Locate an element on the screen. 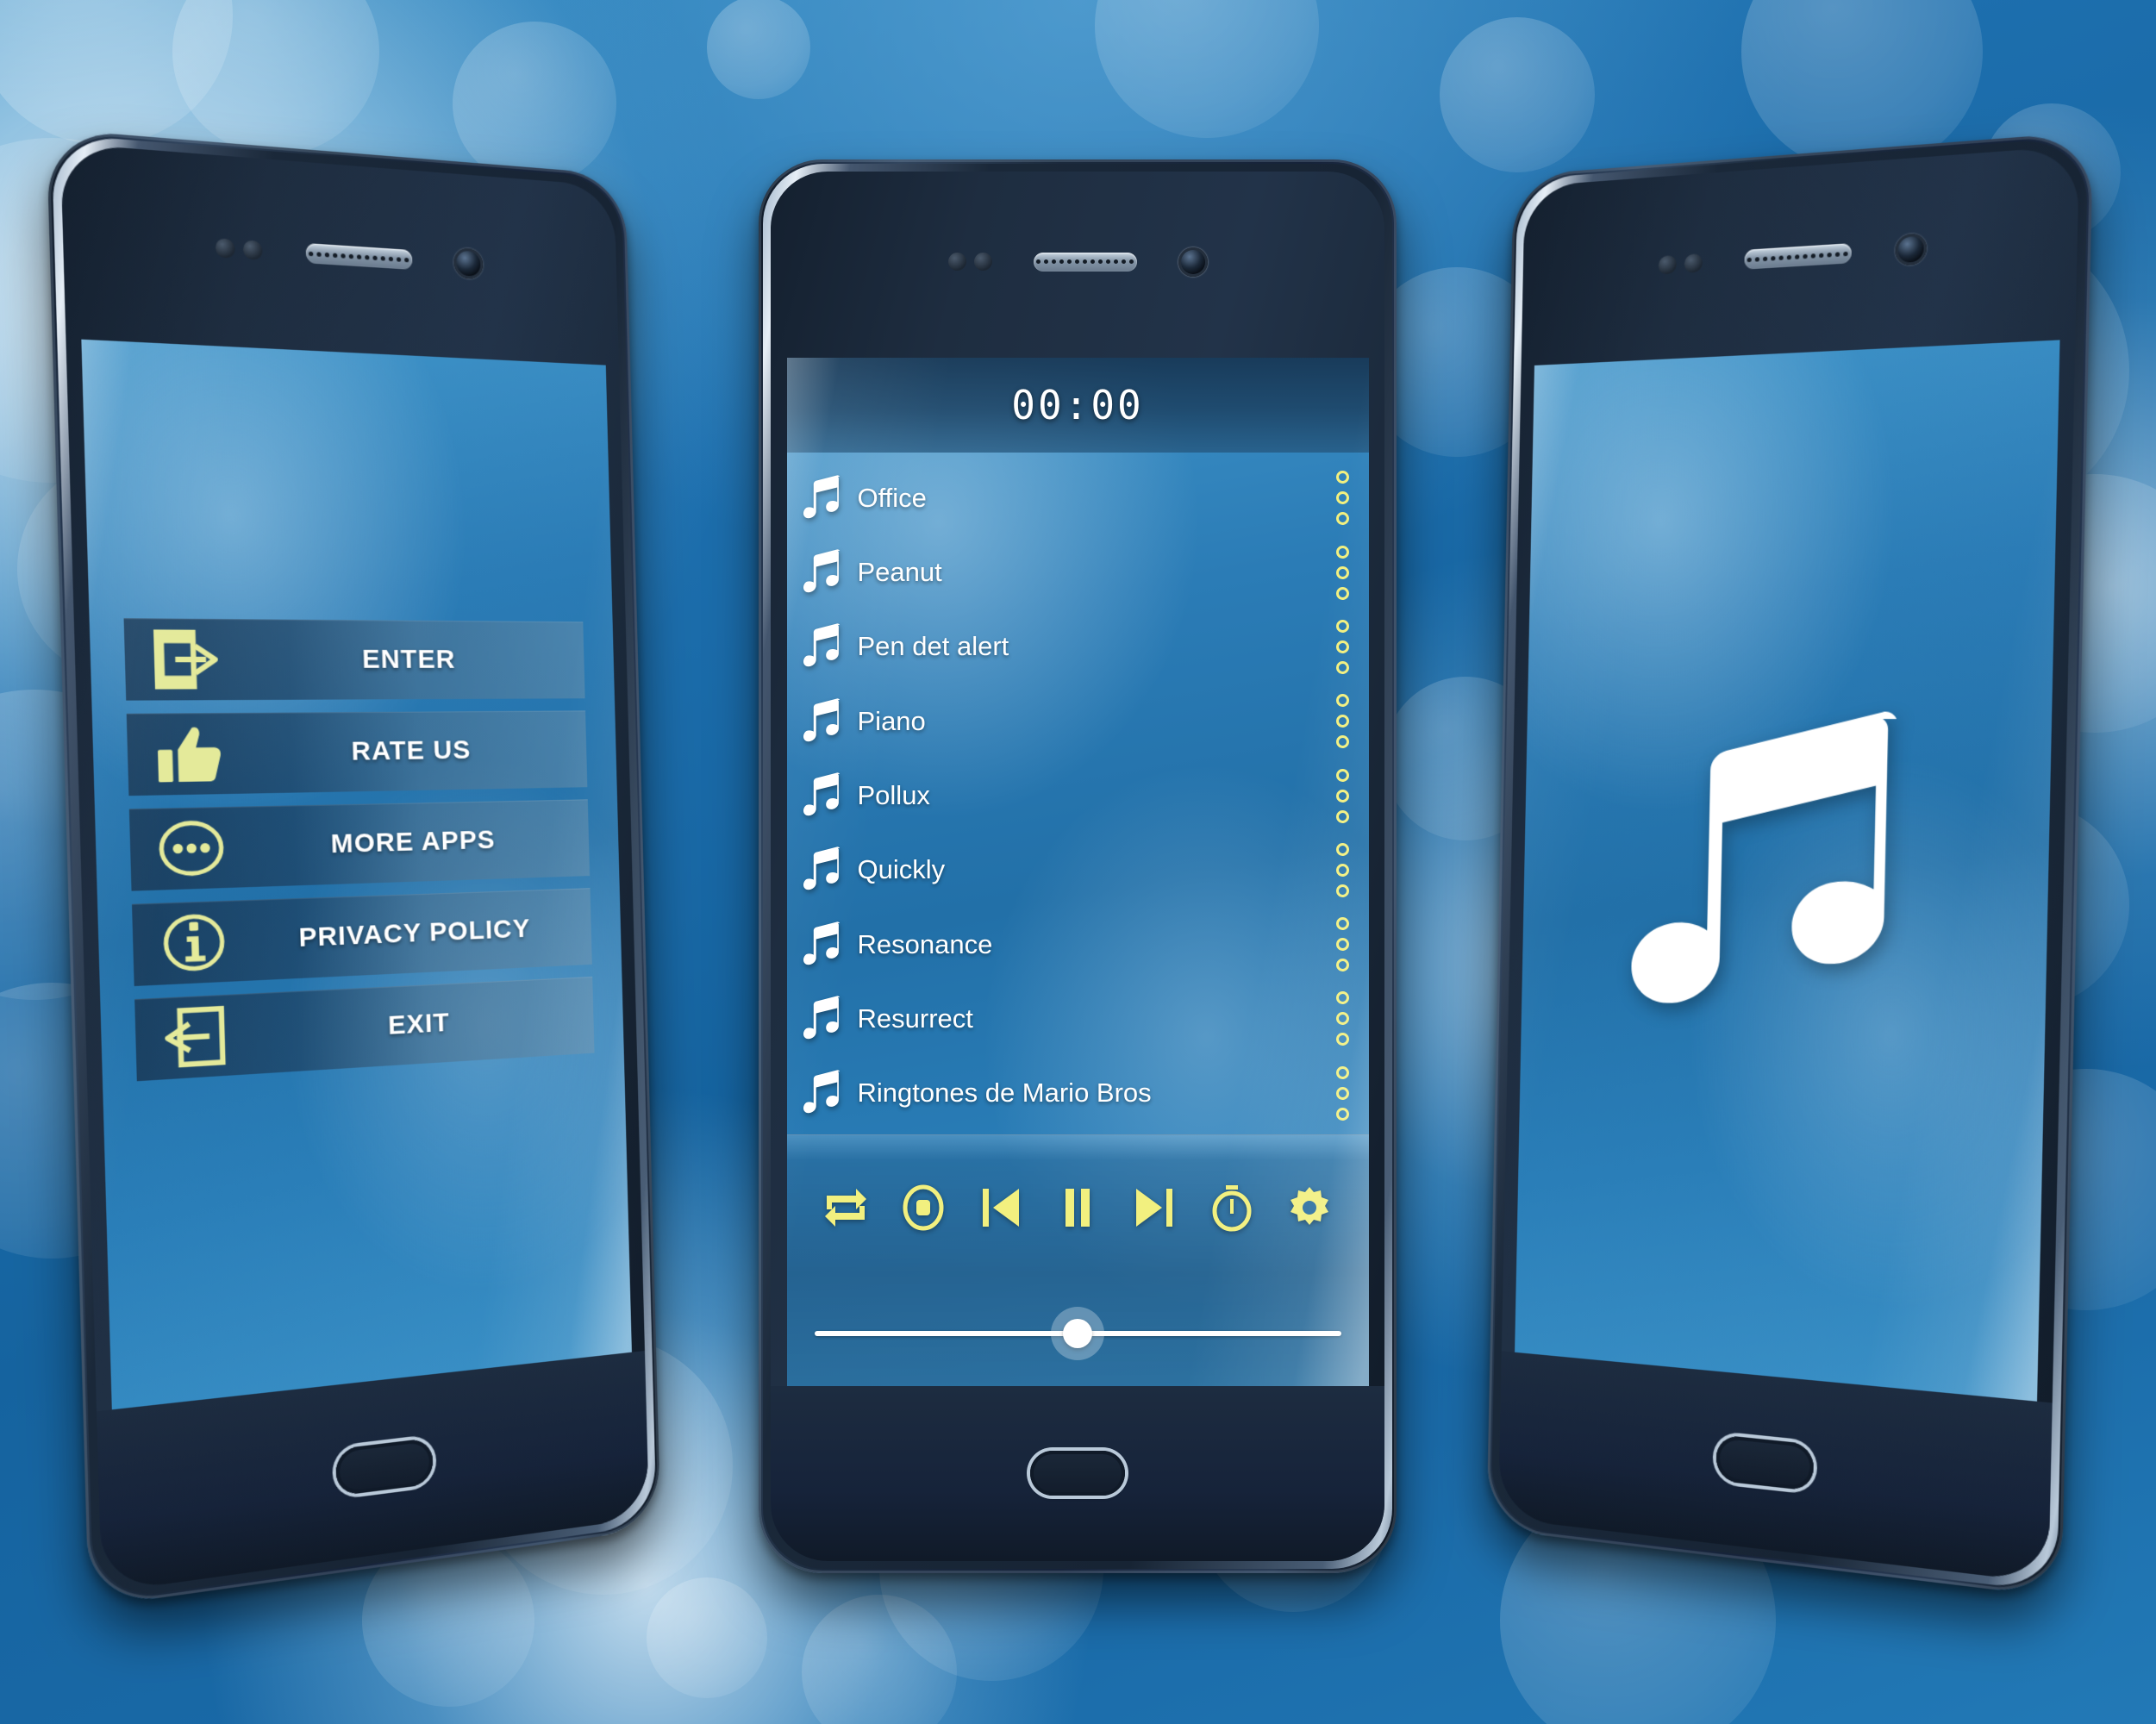  next-button is located at coordinates (1155, 1208).